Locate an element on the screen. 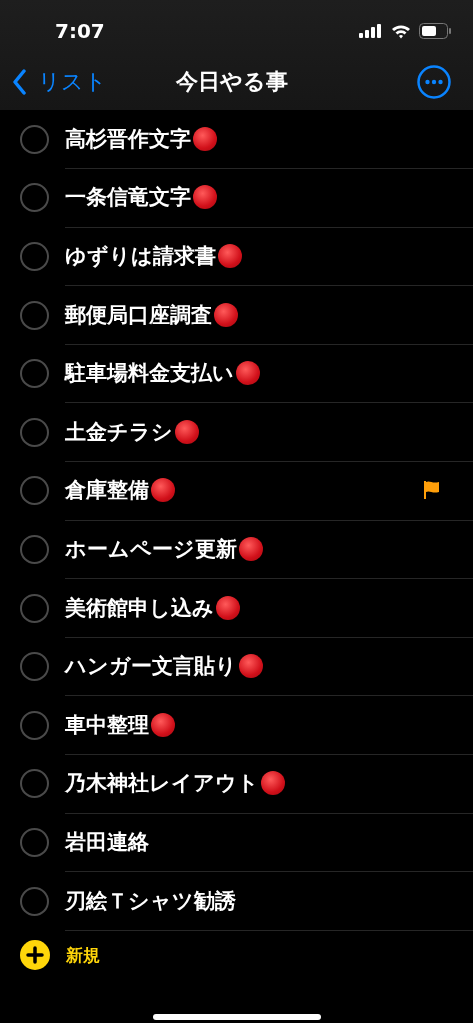  reminder-title: 美術館申し込み is located at coordinates (139, 607).